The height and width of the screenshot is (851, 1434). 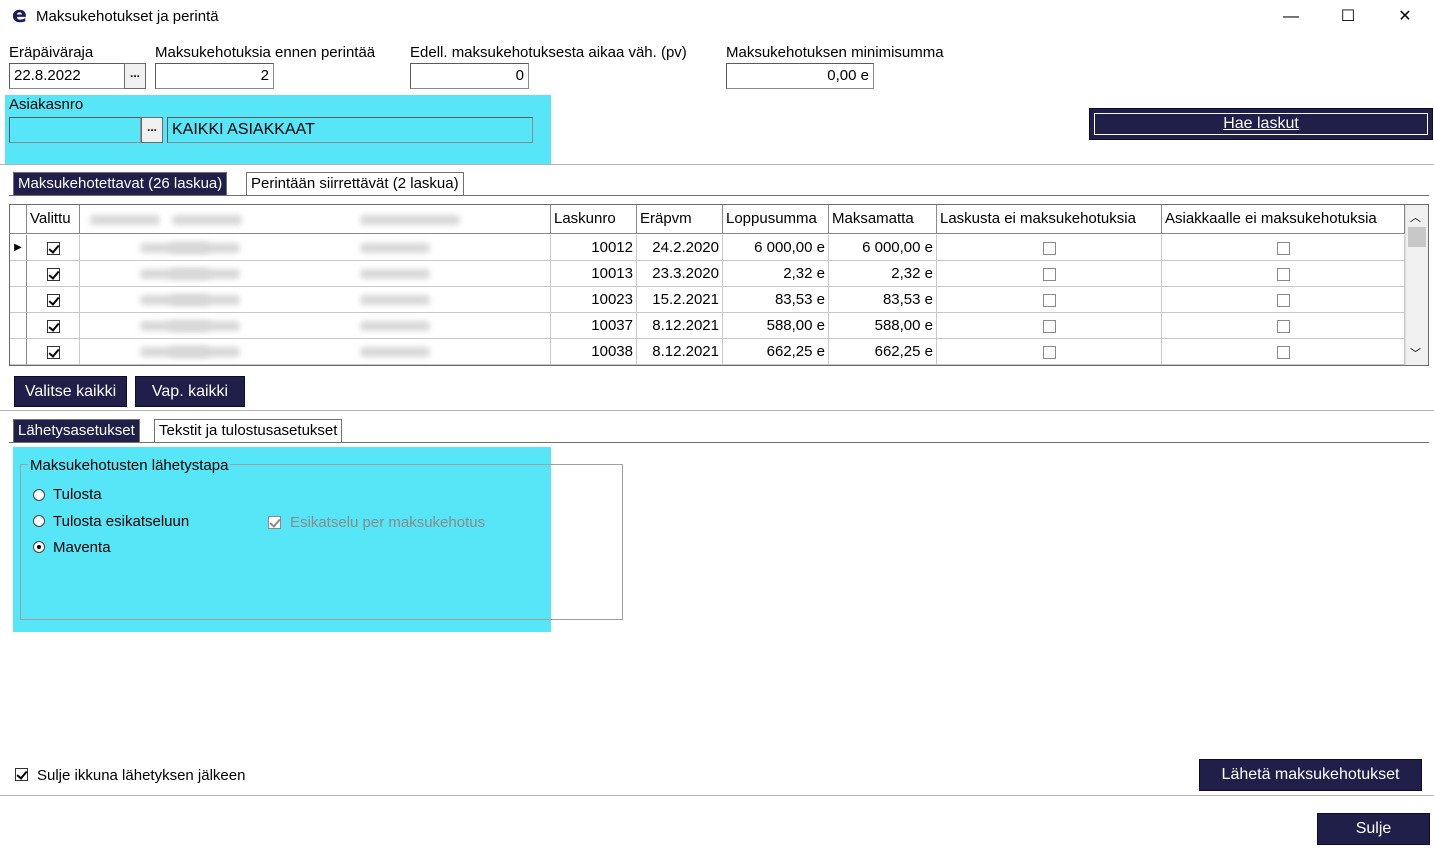 I want to click on app-icon: e, so click(x=19, y=15).